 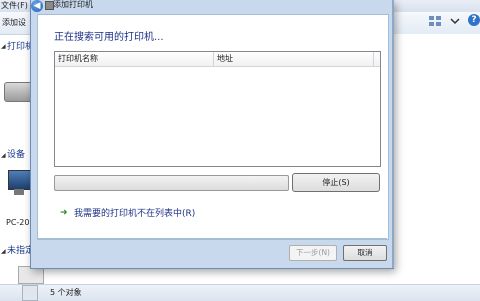 I want to click on list-header: 打印机名称 地址, so click(x=217, y=59).